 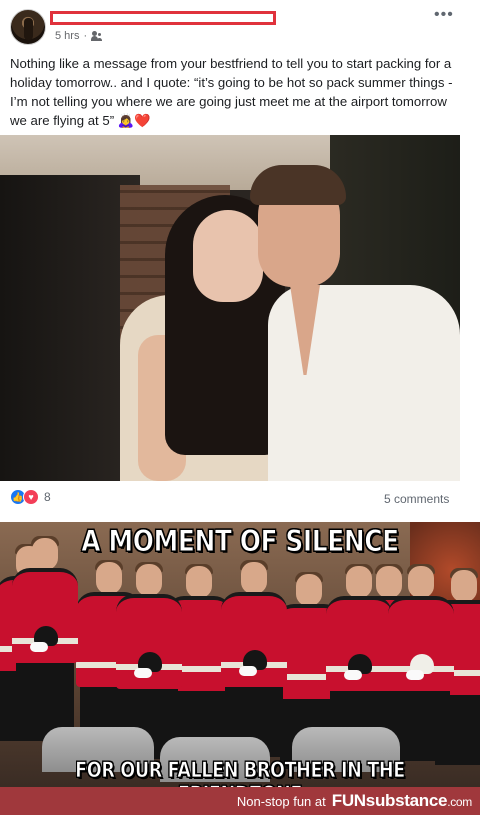 What do you see at coordinates (28, 27) in the screenshot?
I see `avatar` at bounding box center [28, 27].